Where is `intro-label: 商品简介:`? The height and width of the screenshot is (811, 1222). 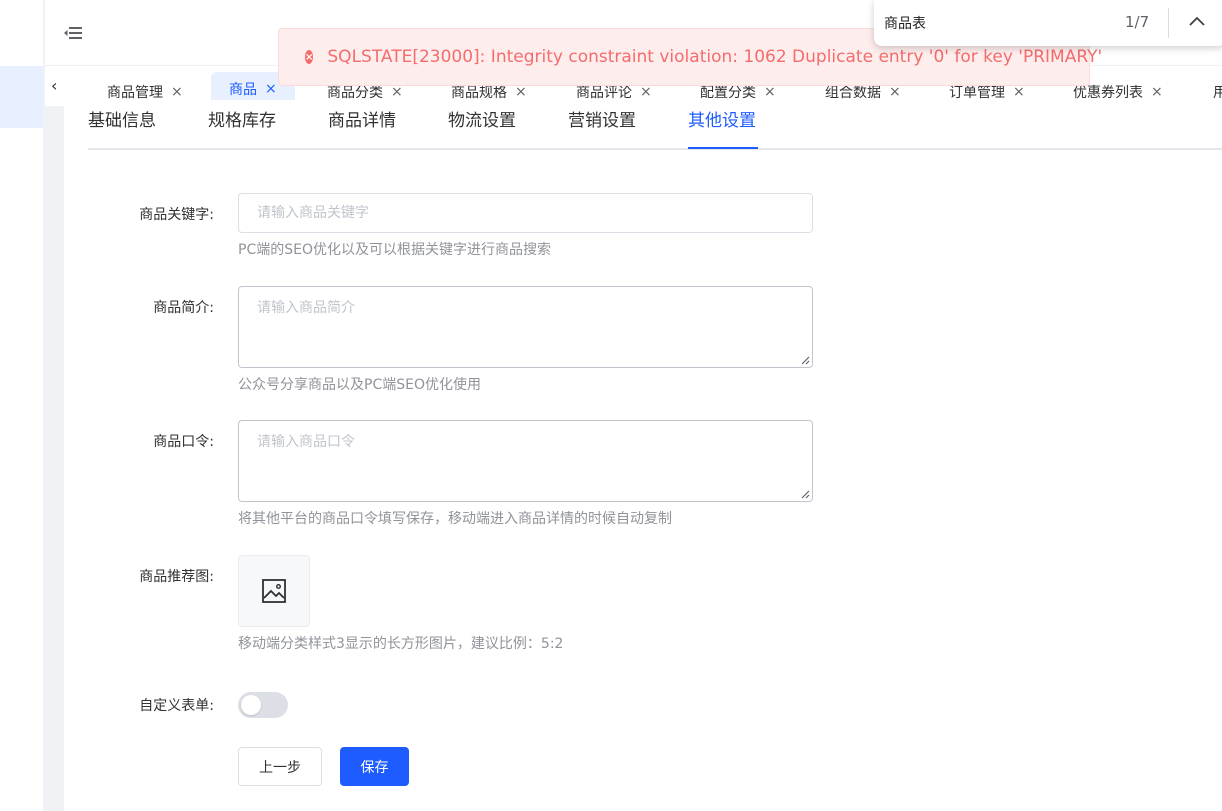
intro-label: 商品简介: is located at coordinates (183, 308).